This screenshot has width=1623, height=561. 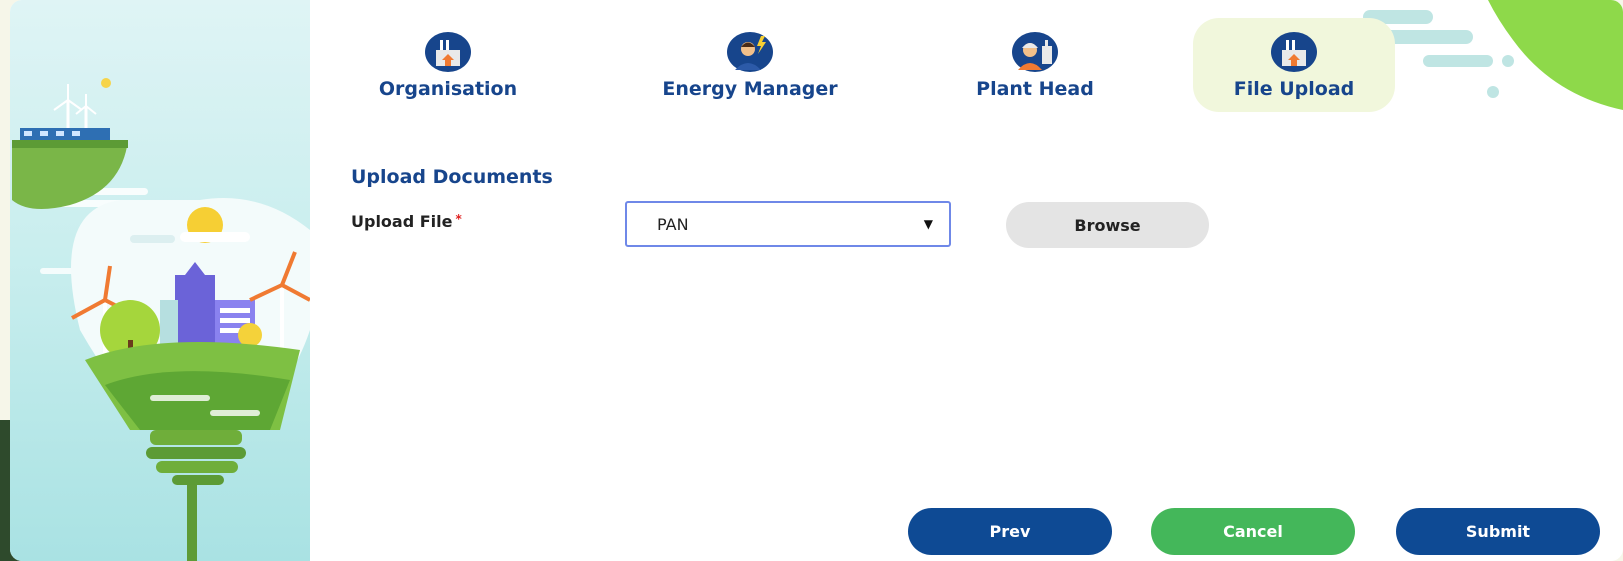 I want to click on document-type-value: PAN, so click(x=673, y=224).